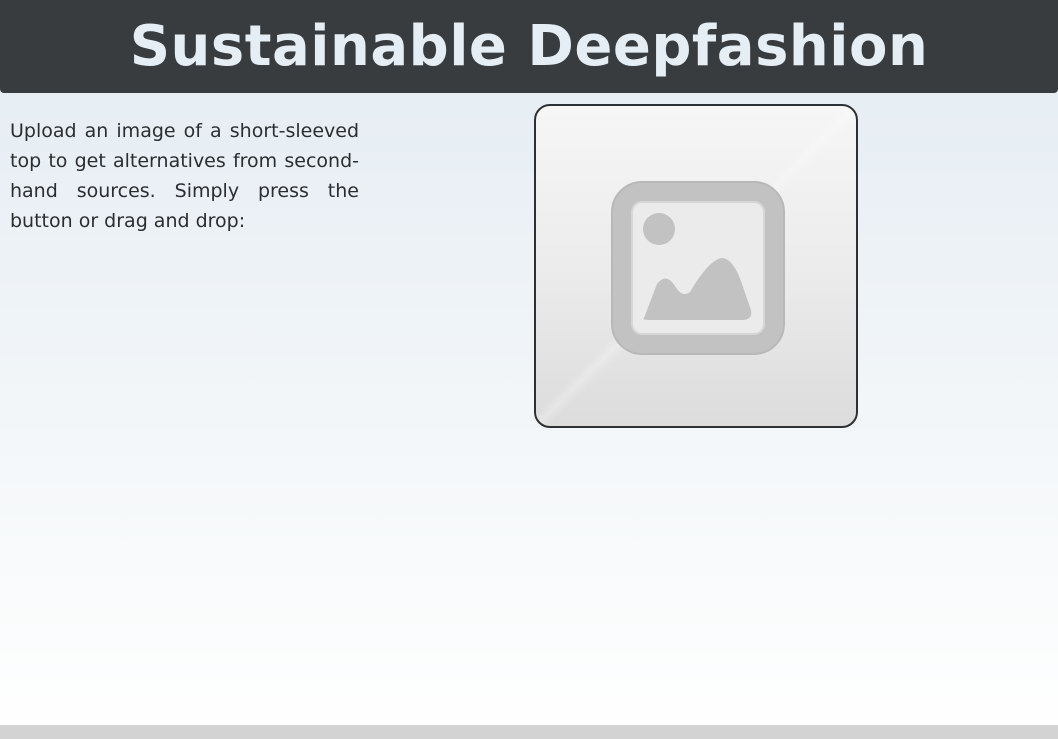 The image size is (1058, 739). I want to click on page-title: Sustainable Deepfashion, so click(529, 46).